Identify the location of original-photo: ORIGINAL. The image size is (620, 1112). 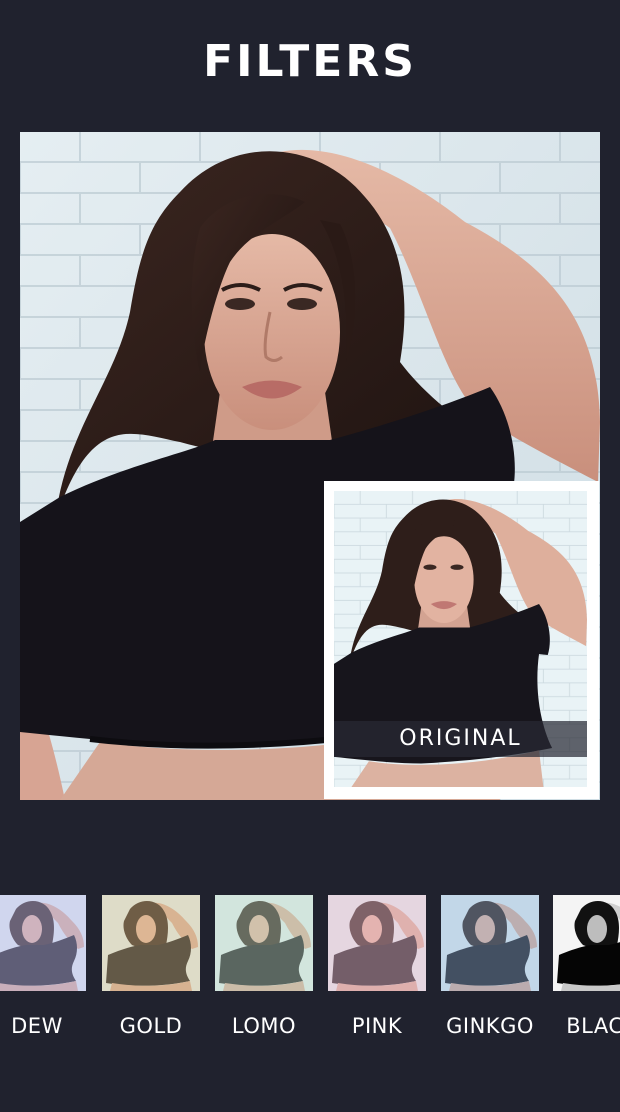
(460, 639).